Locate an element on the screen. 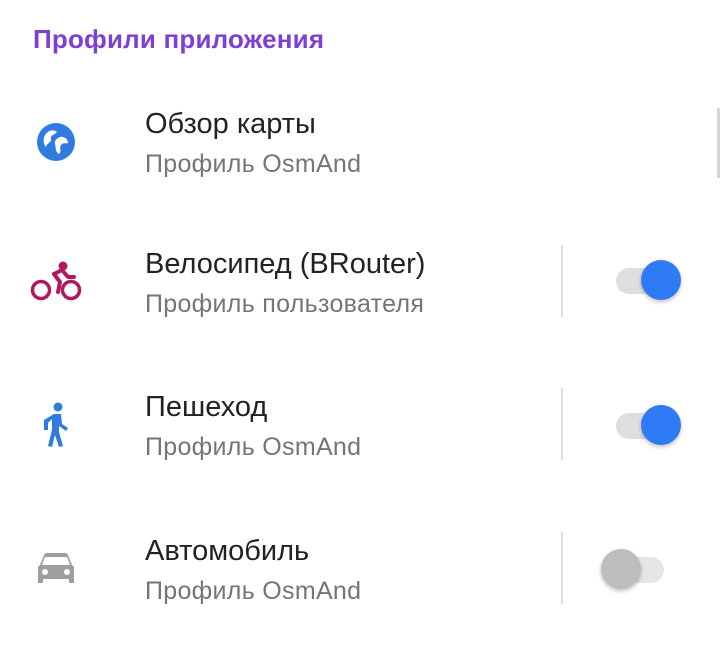 The height and width of the screenshot is (645, 720). profile-name: Велосипед (BRouter) is located at coordinates (285, 264).